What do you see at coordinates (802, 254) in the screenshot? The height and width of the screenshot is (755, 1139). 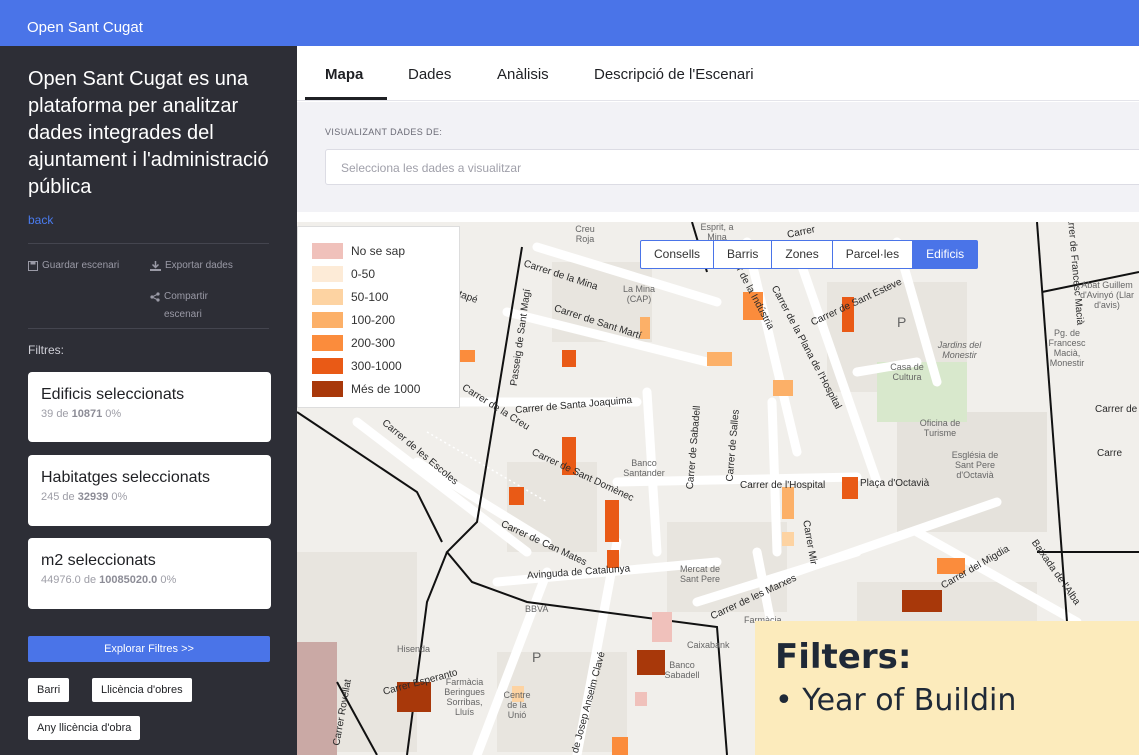 I see `layer-zones-button: Zones` at bounding box center [802, 254].